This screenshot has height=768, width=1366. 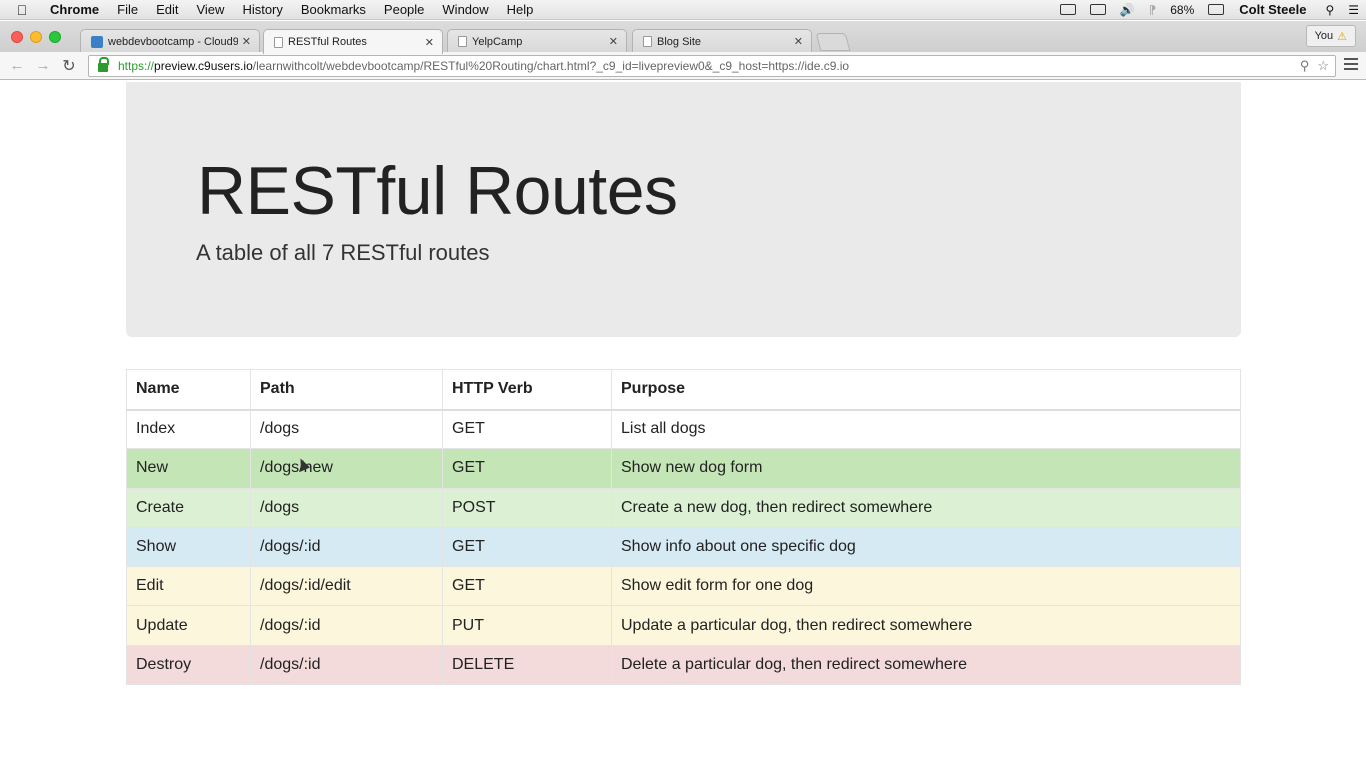 I want to click on user-name: Colt Steele, so click(x=1274, y=9).